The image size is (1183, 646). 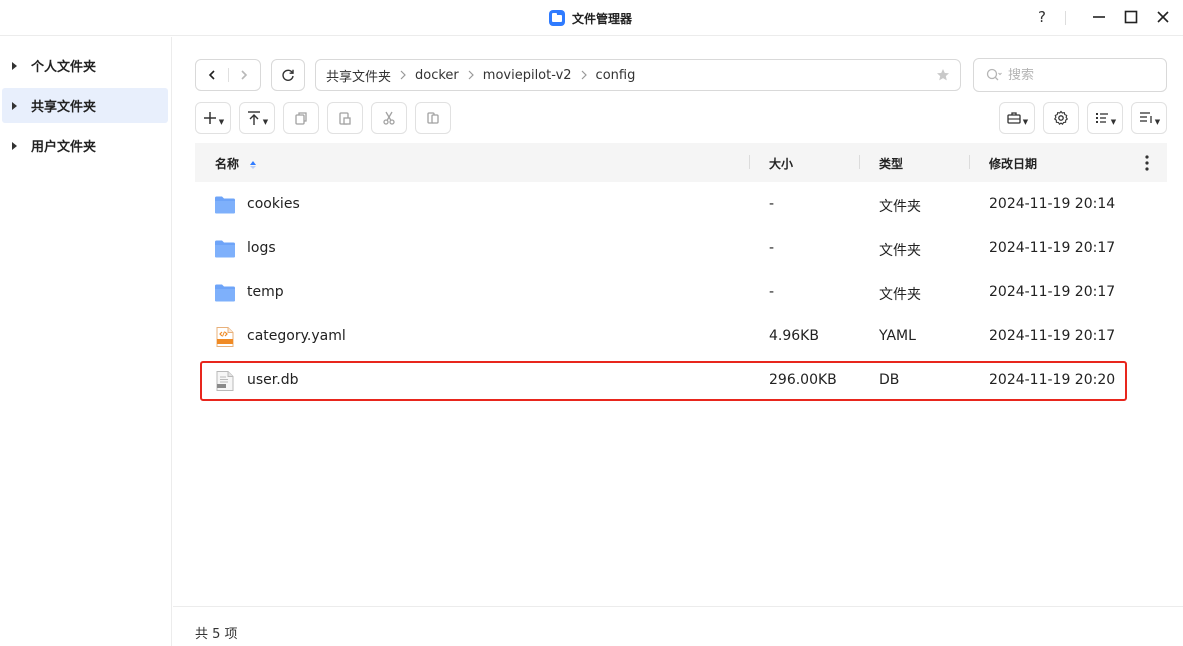 I want to click on forward-button, so click(x=244, y=75).